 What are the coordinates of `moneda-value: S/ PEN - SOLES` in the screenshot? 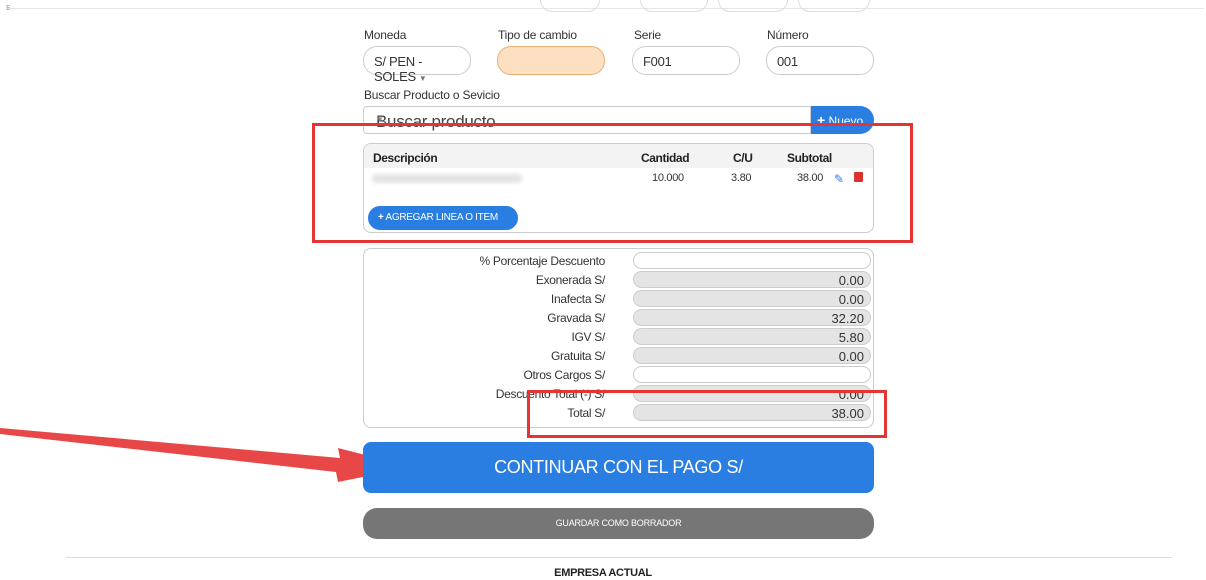 It's located at (398, 69).